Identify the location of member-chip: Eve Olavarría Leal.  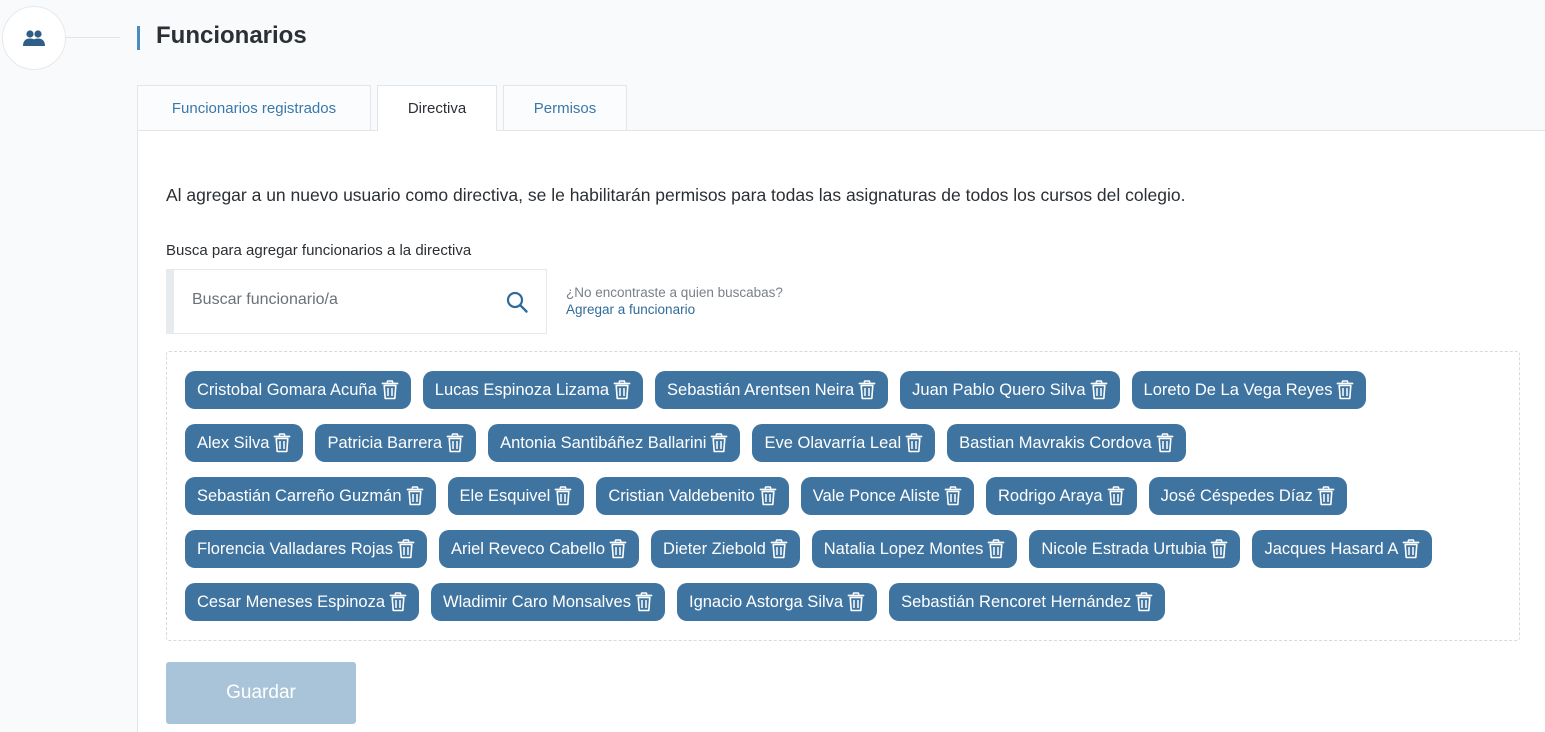
(844, 443).